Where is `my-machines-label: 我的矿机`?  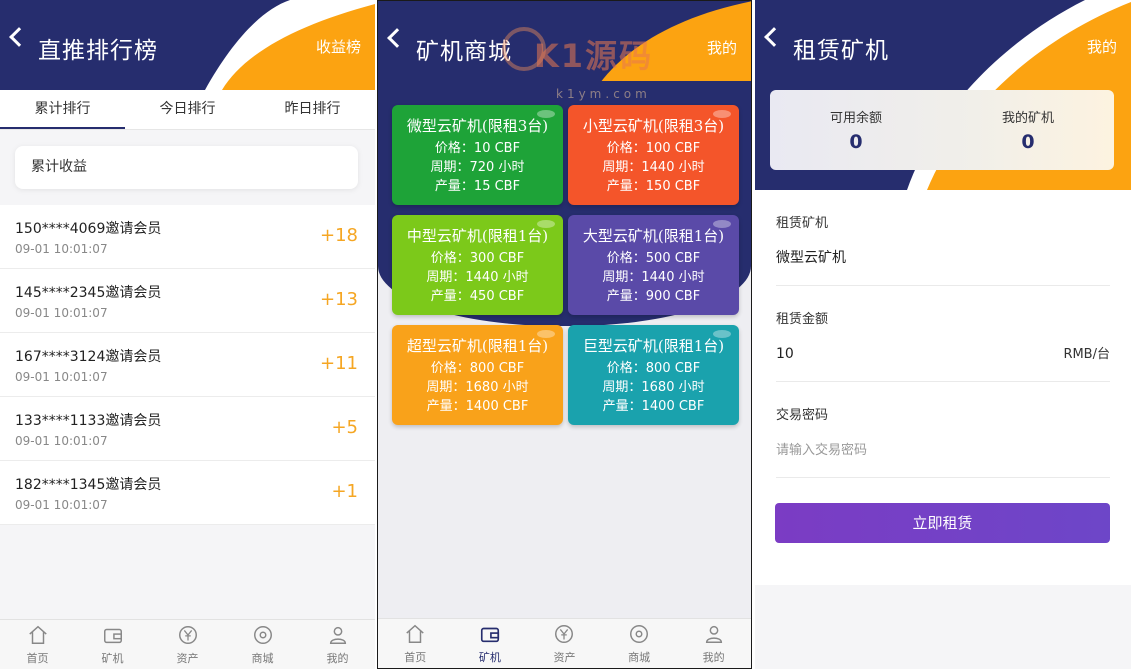
my-machines-label: 我的矿机 is located at coordinates (1027, 118).